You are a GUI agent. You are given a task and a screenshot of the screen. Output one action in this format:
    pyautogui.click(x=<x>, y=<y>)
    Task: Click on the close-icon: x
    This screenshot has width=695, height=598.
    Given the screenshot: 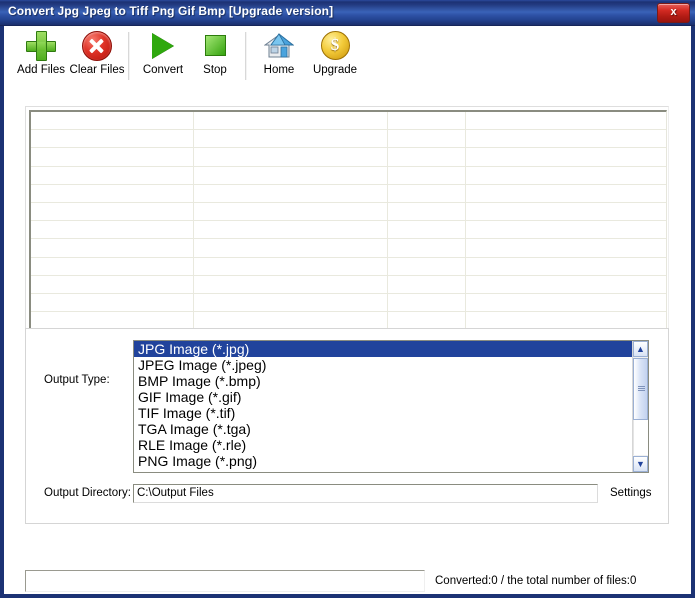 What is the action you would take?
    pyautogui.click(x=673, y=12)
    